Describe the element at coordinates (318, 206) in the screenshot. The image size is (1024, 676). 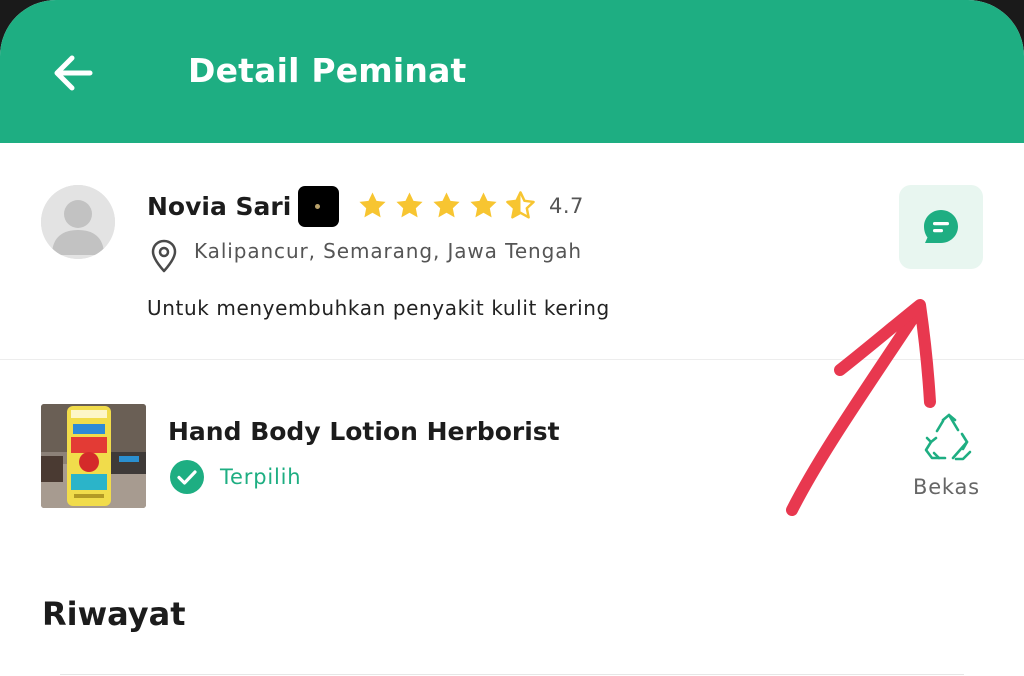
I see `badge-icon` at that location.